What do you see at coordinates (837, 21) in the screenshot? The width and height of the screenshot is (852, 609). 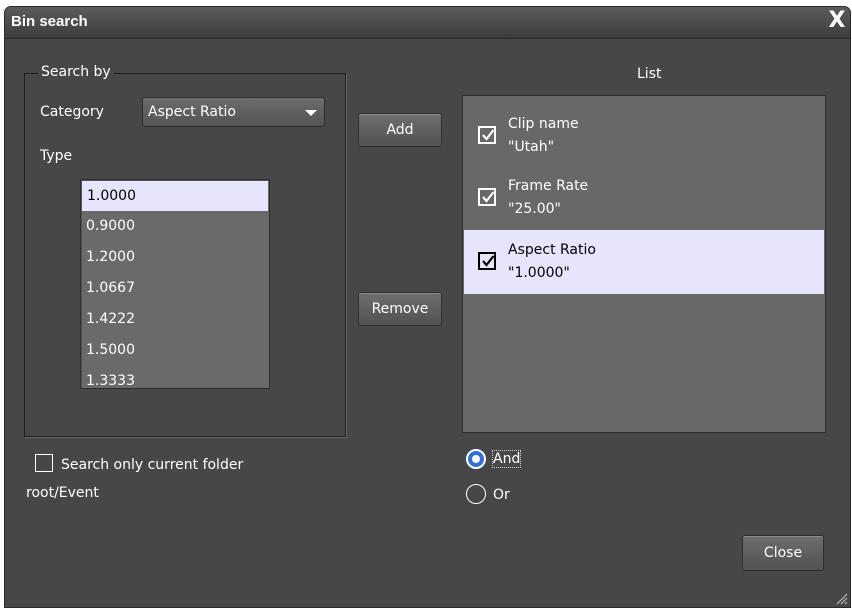 I see `close-icon: X` at bounding box center [837, 21].